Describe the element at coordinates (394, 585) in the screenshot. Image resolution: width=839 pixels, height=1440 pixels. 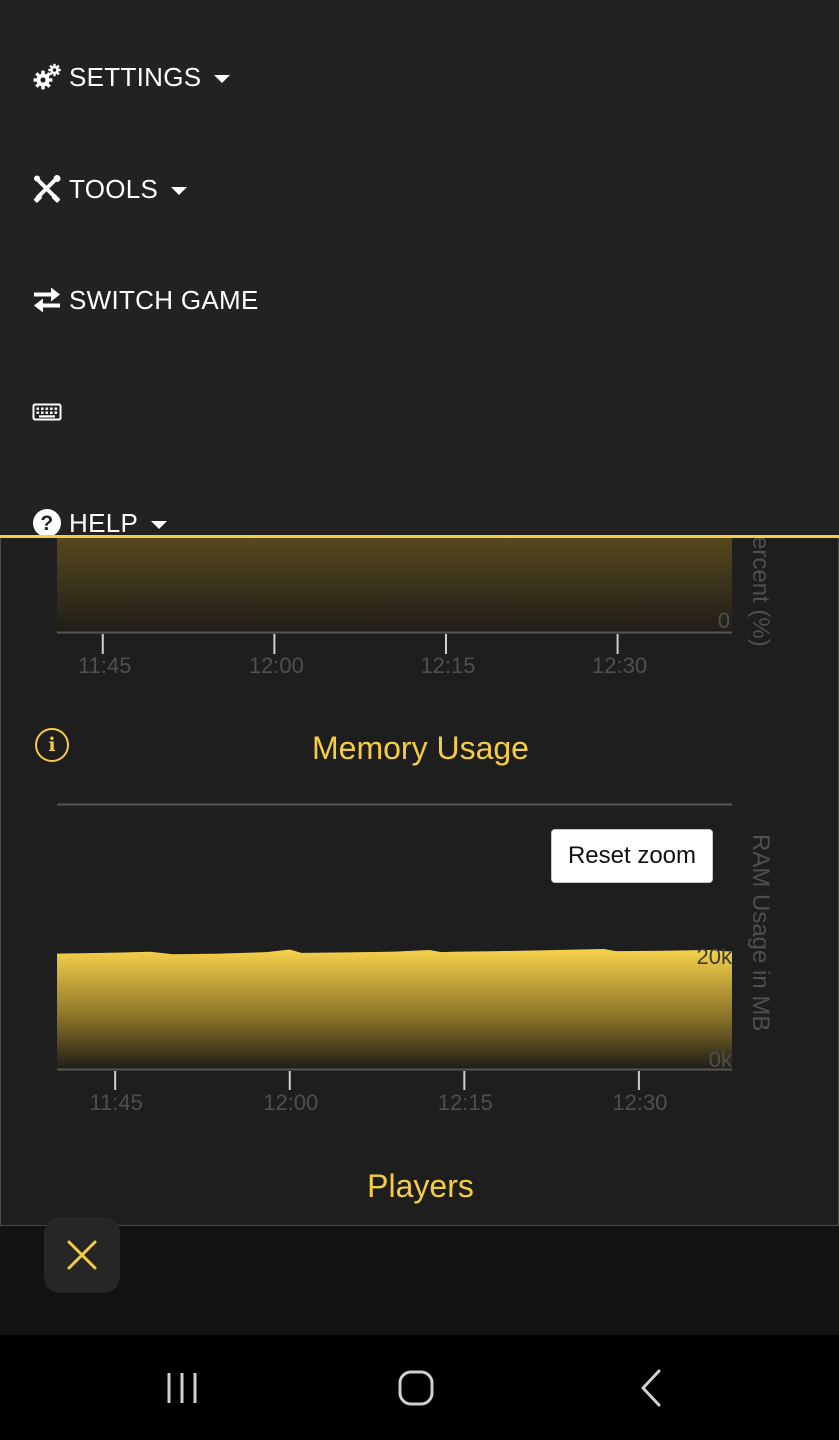
I see `cpu-area-fill` at that location.